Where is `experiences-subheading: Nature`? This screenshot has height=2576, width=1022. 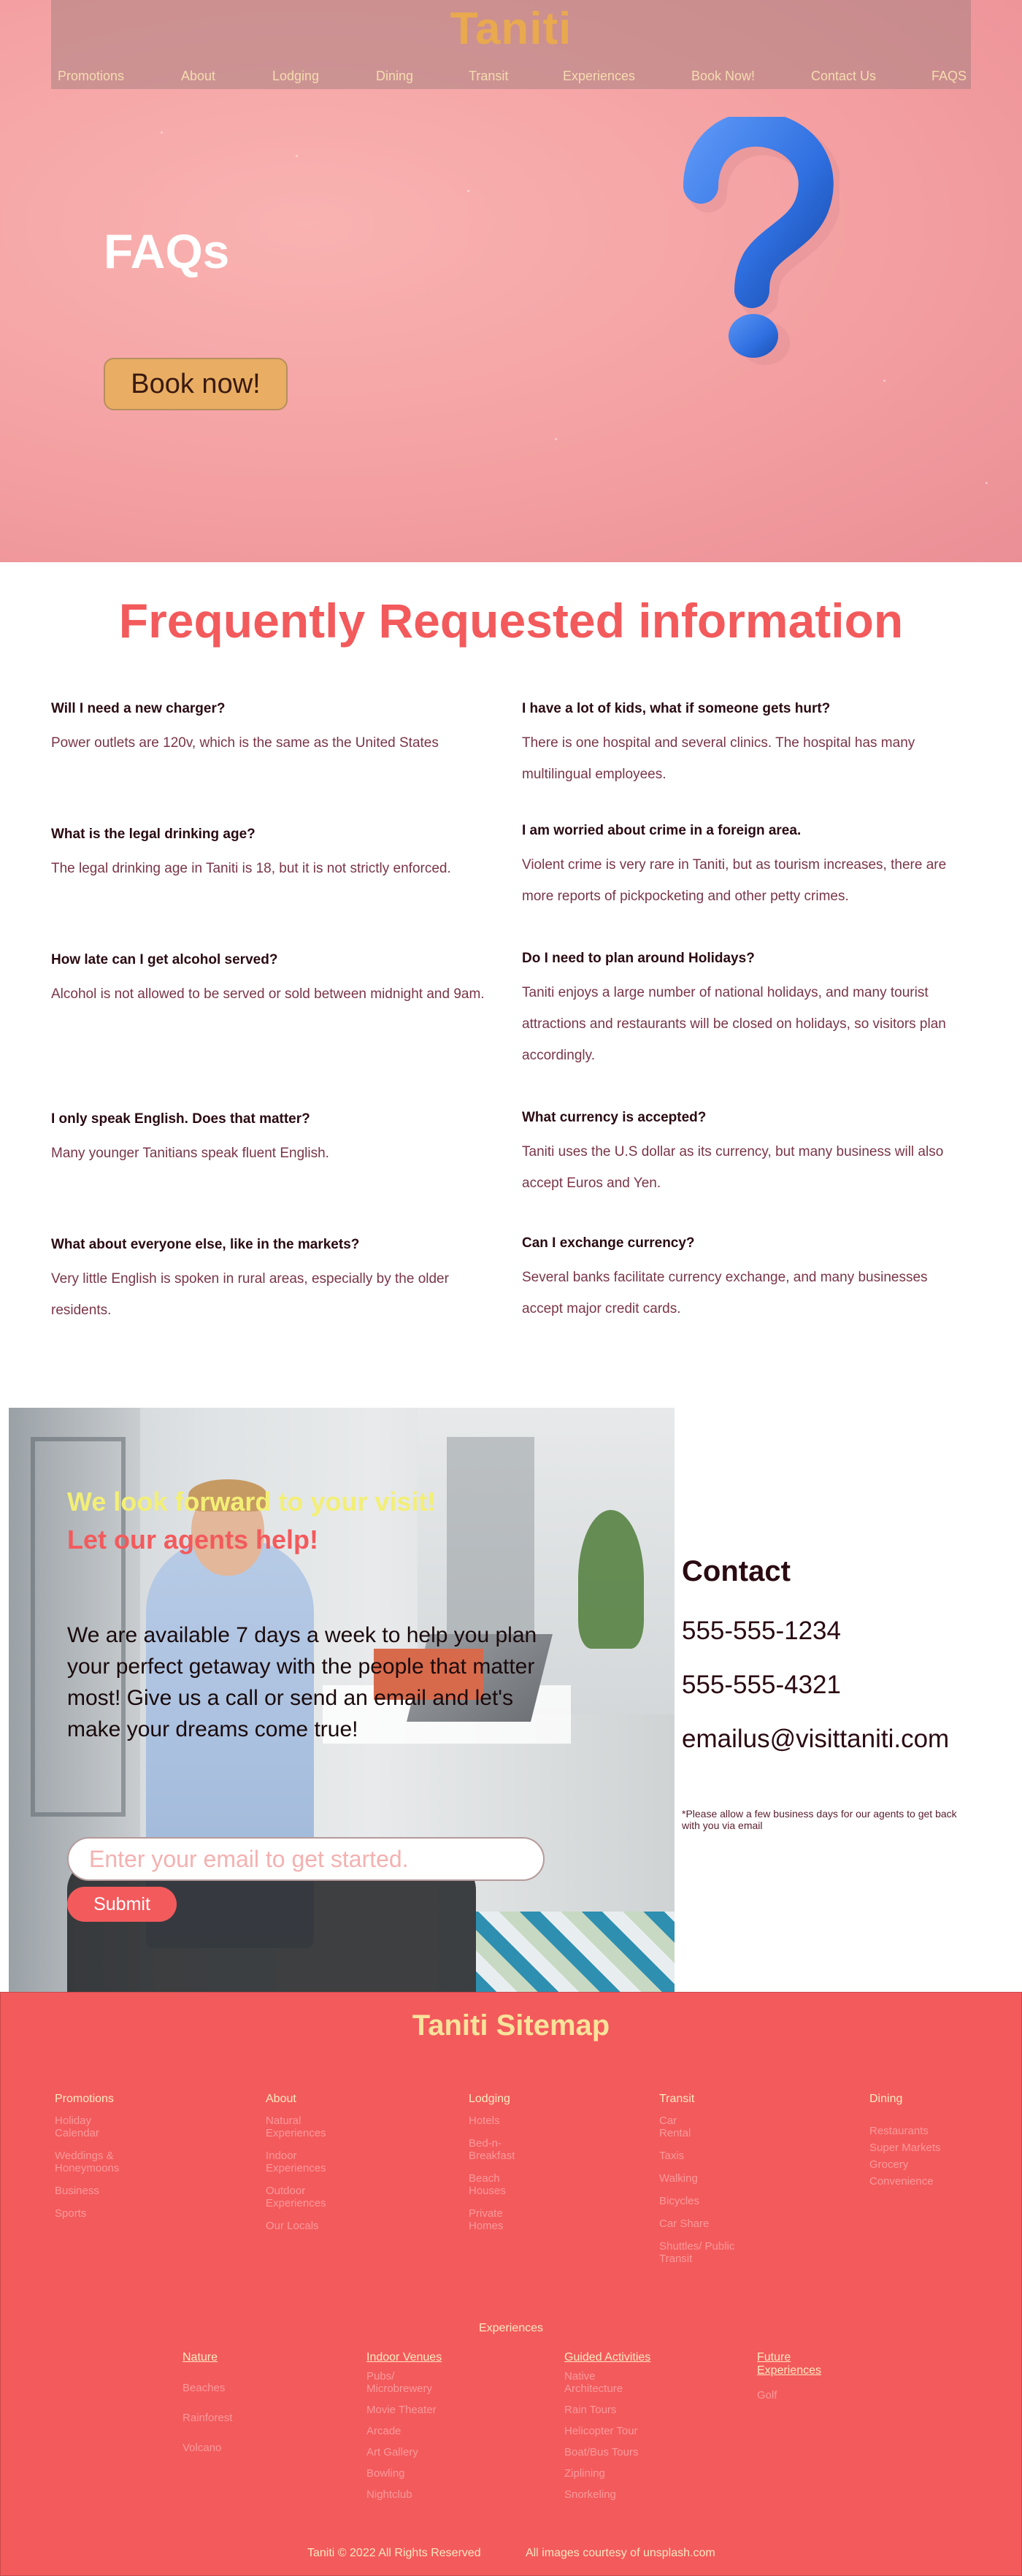 experiences-subheading: Nature is located at coordinates (237, 2357).